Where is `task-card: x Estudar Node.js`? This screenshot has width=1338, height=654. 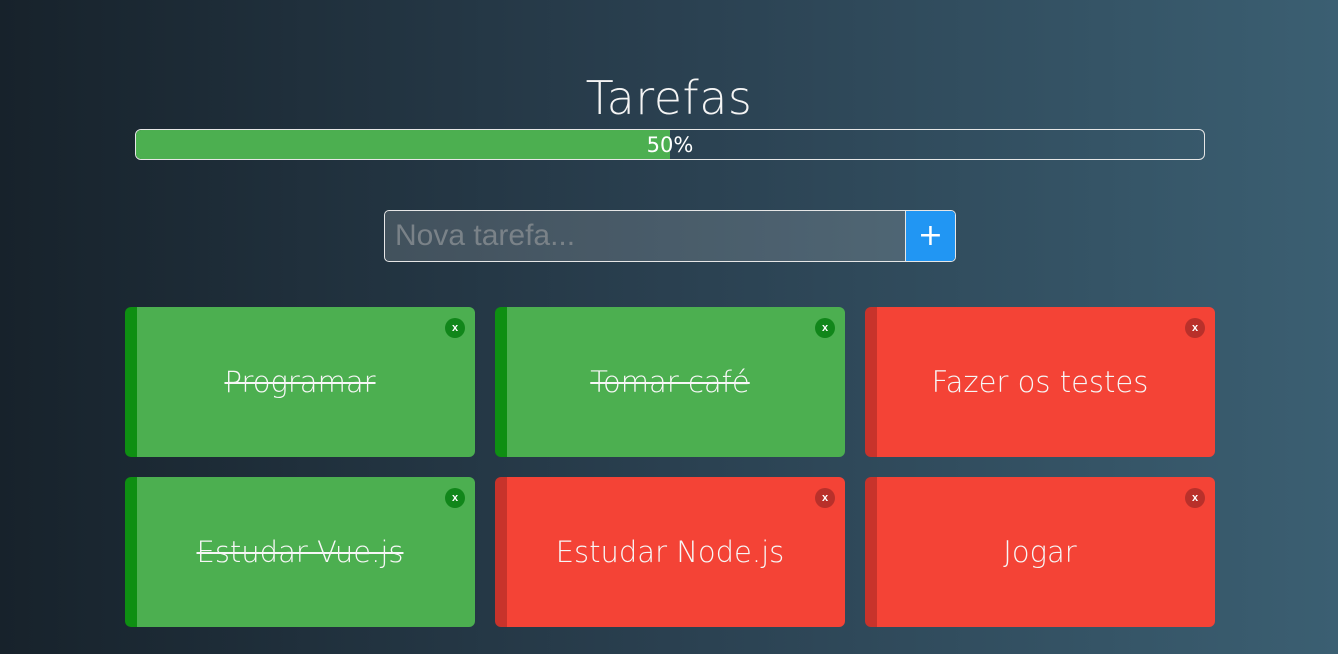 task-card: x Estudar Node.js is located at coordinates (670, 552).